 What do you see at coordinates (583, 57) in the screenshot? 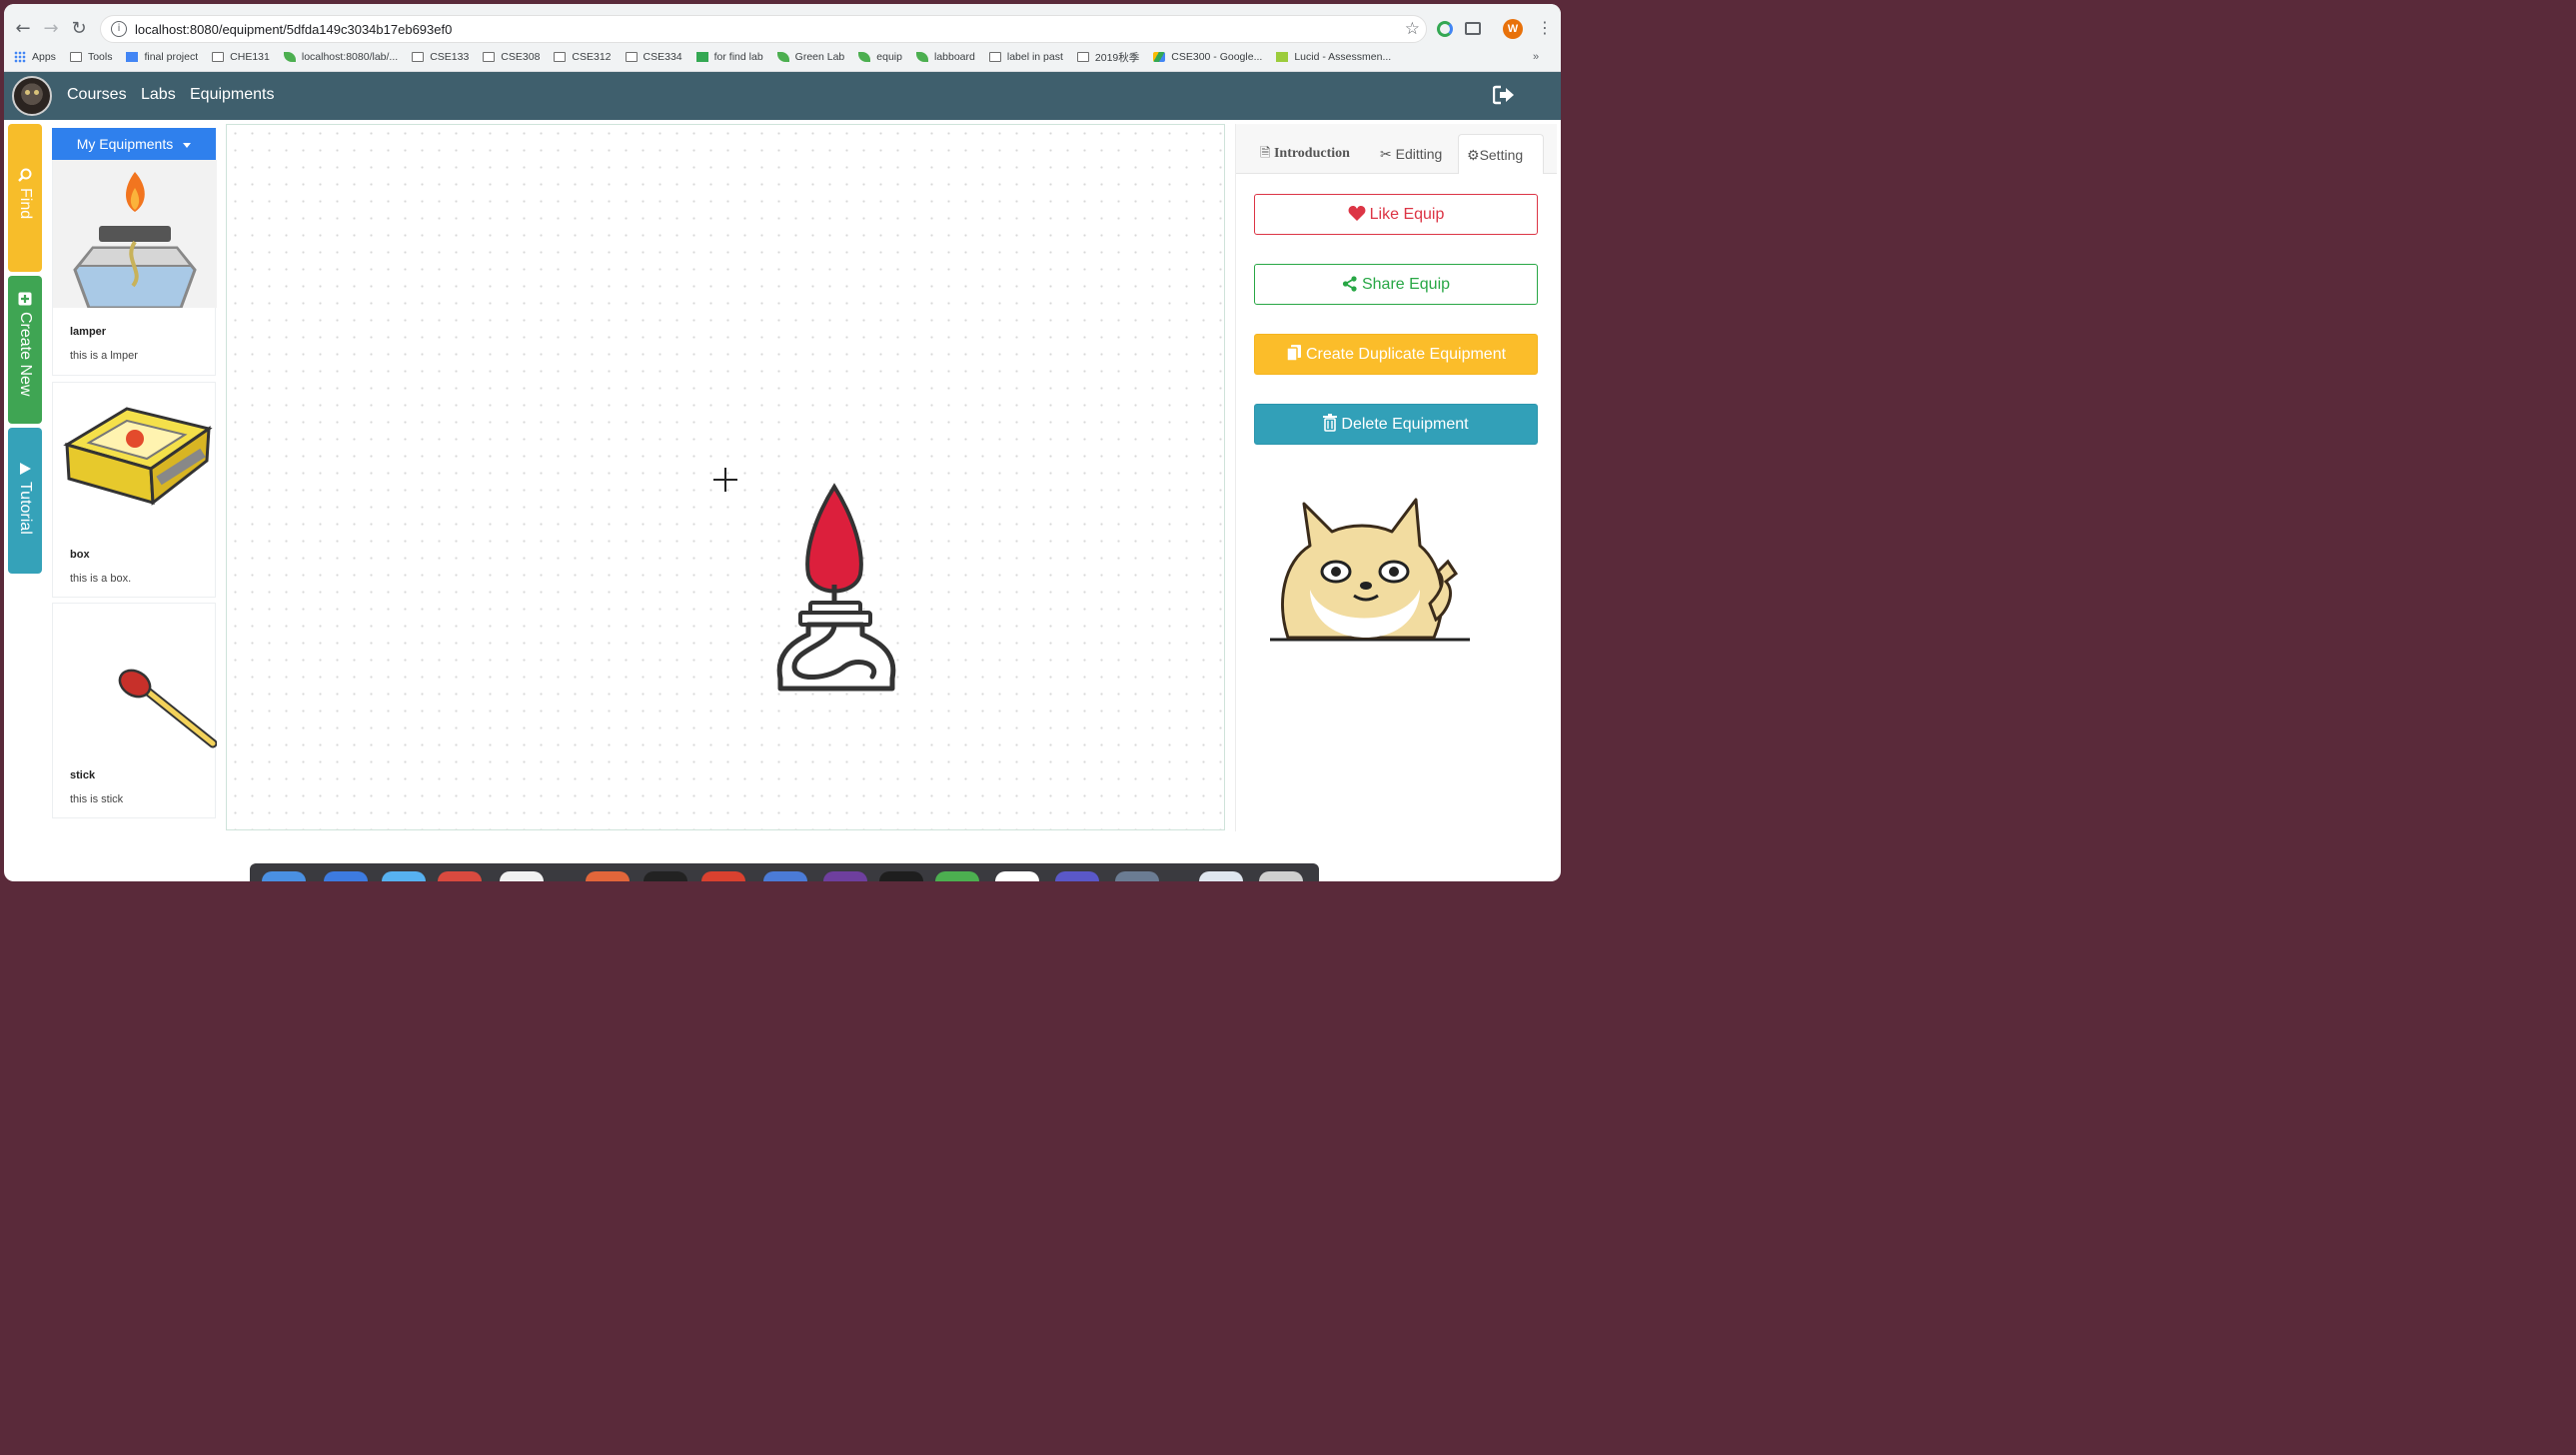
I see `bookmark-item: CSE312` at bounding box center [583, 57].